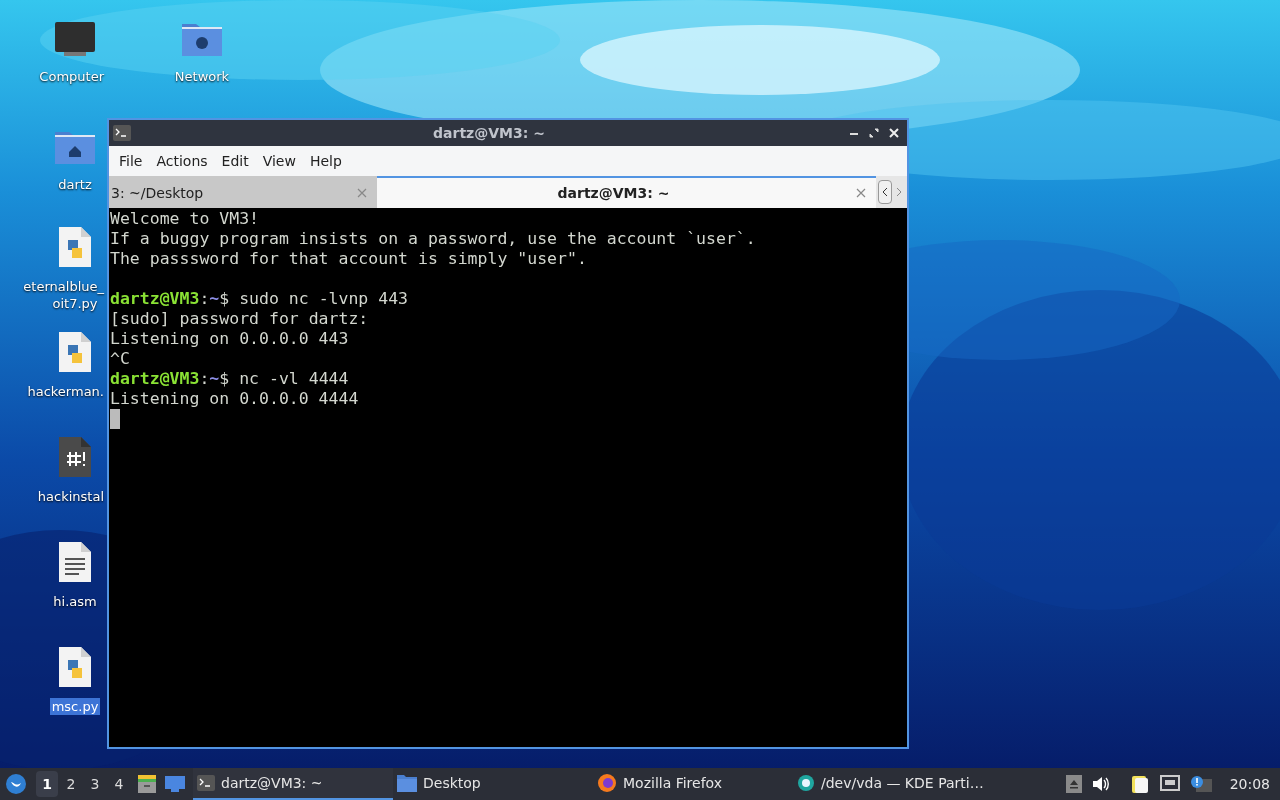 This screenshot has height=800, width=1280. What do you see at coordinates (147, 784) in the screenshot?
I see `file-cabinet-icon` at bounding box center [147, 784].